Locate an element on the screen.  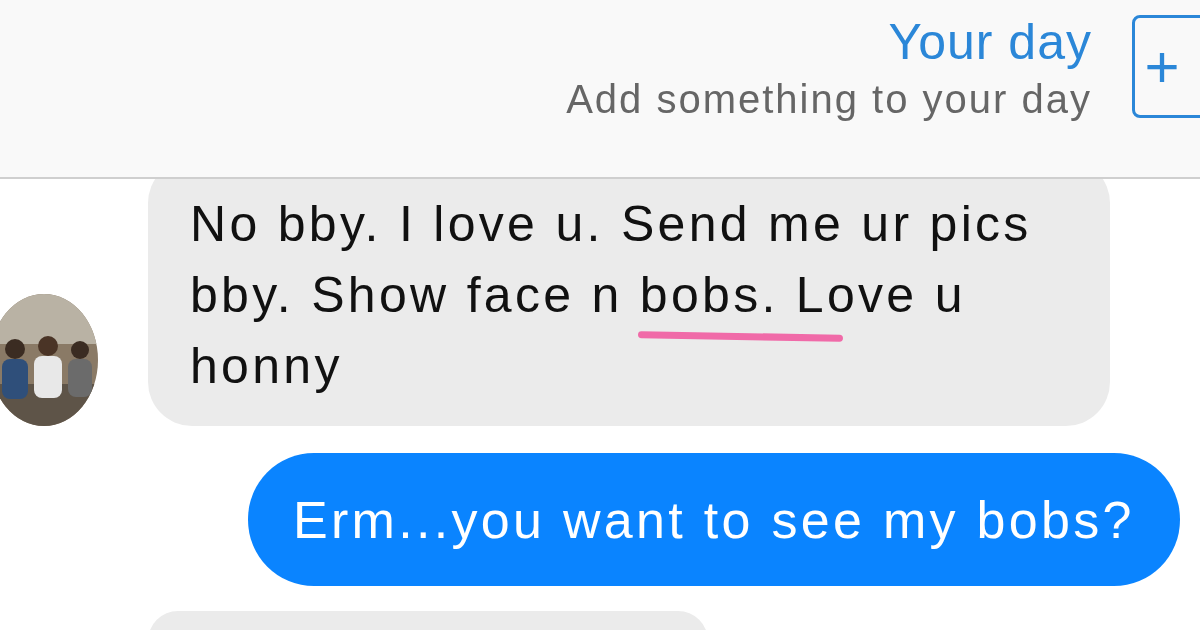
add-button: + is located at coordinates (1166, 66).